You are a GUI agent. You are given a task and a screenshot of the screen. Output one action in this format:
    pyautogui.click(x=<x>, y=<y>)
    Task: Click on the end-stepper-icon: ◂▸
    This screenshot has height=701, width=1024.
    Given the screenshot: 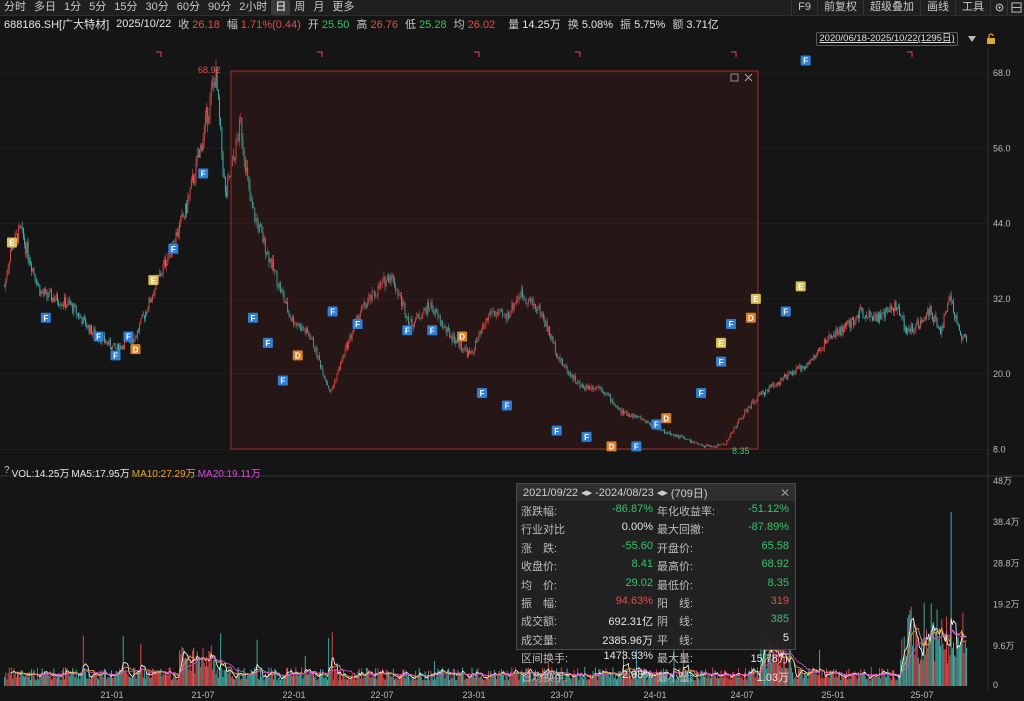 What is the action you would take?
    pyautogui.click(x=662, y=492)
    